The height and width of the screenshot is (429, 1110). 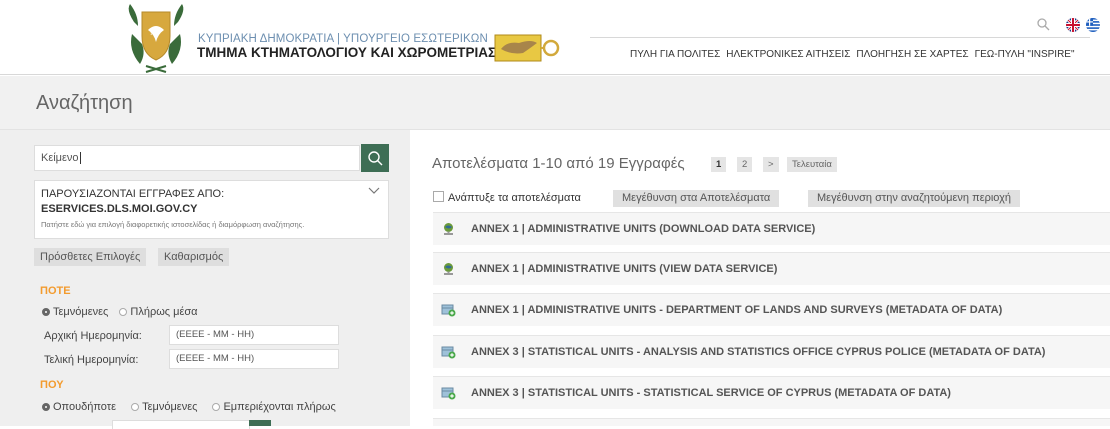 I want to click on search-input-label: Κείμενο, so click(x=60, y=158).